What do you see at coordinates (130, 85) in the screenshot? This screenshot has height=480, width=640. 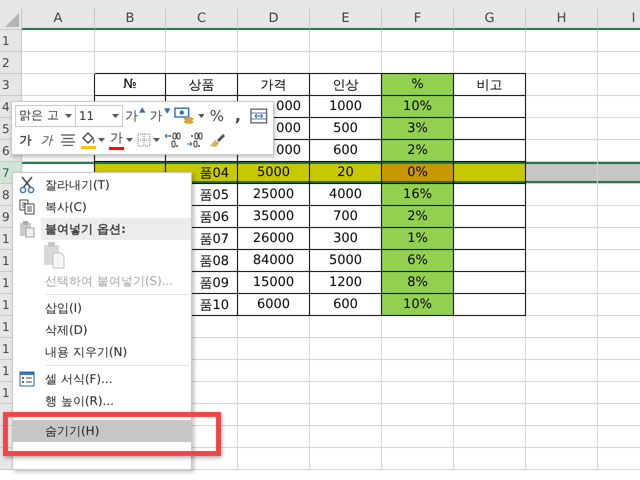 I see `table-cell: №` at bounding box center [130, 85].